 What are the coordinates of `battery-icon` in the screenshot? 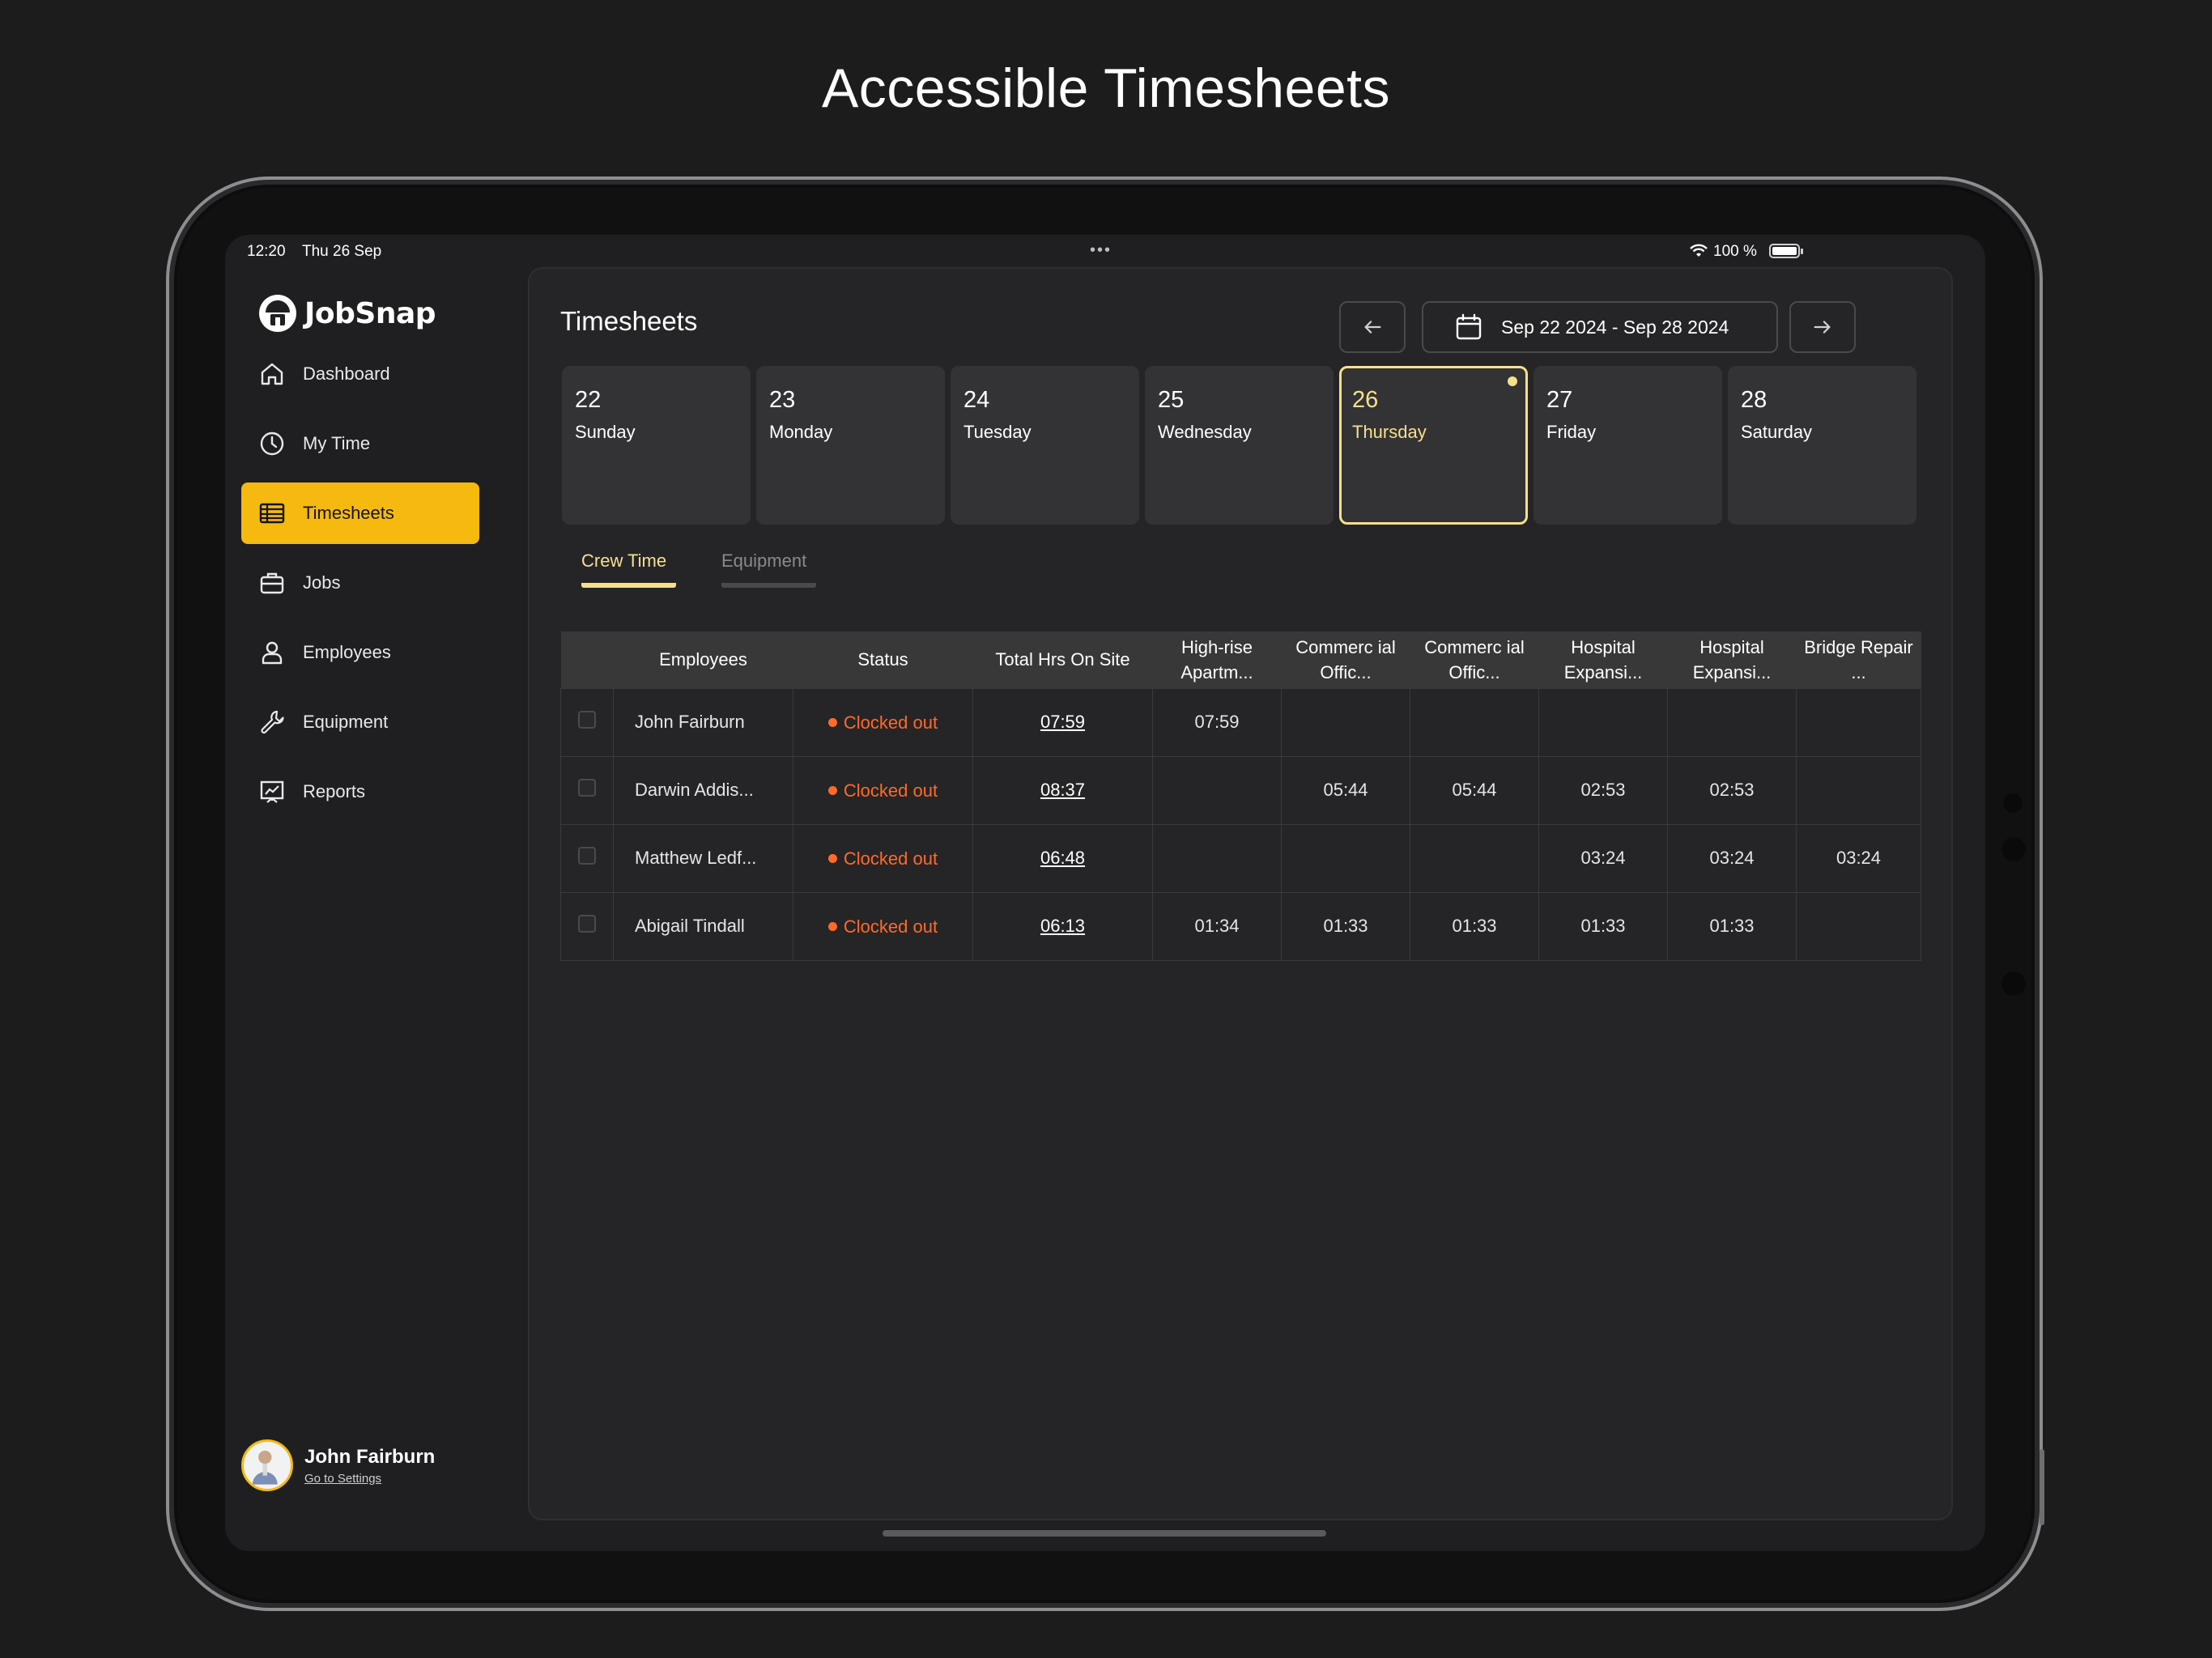 It's located at (1786, 251).